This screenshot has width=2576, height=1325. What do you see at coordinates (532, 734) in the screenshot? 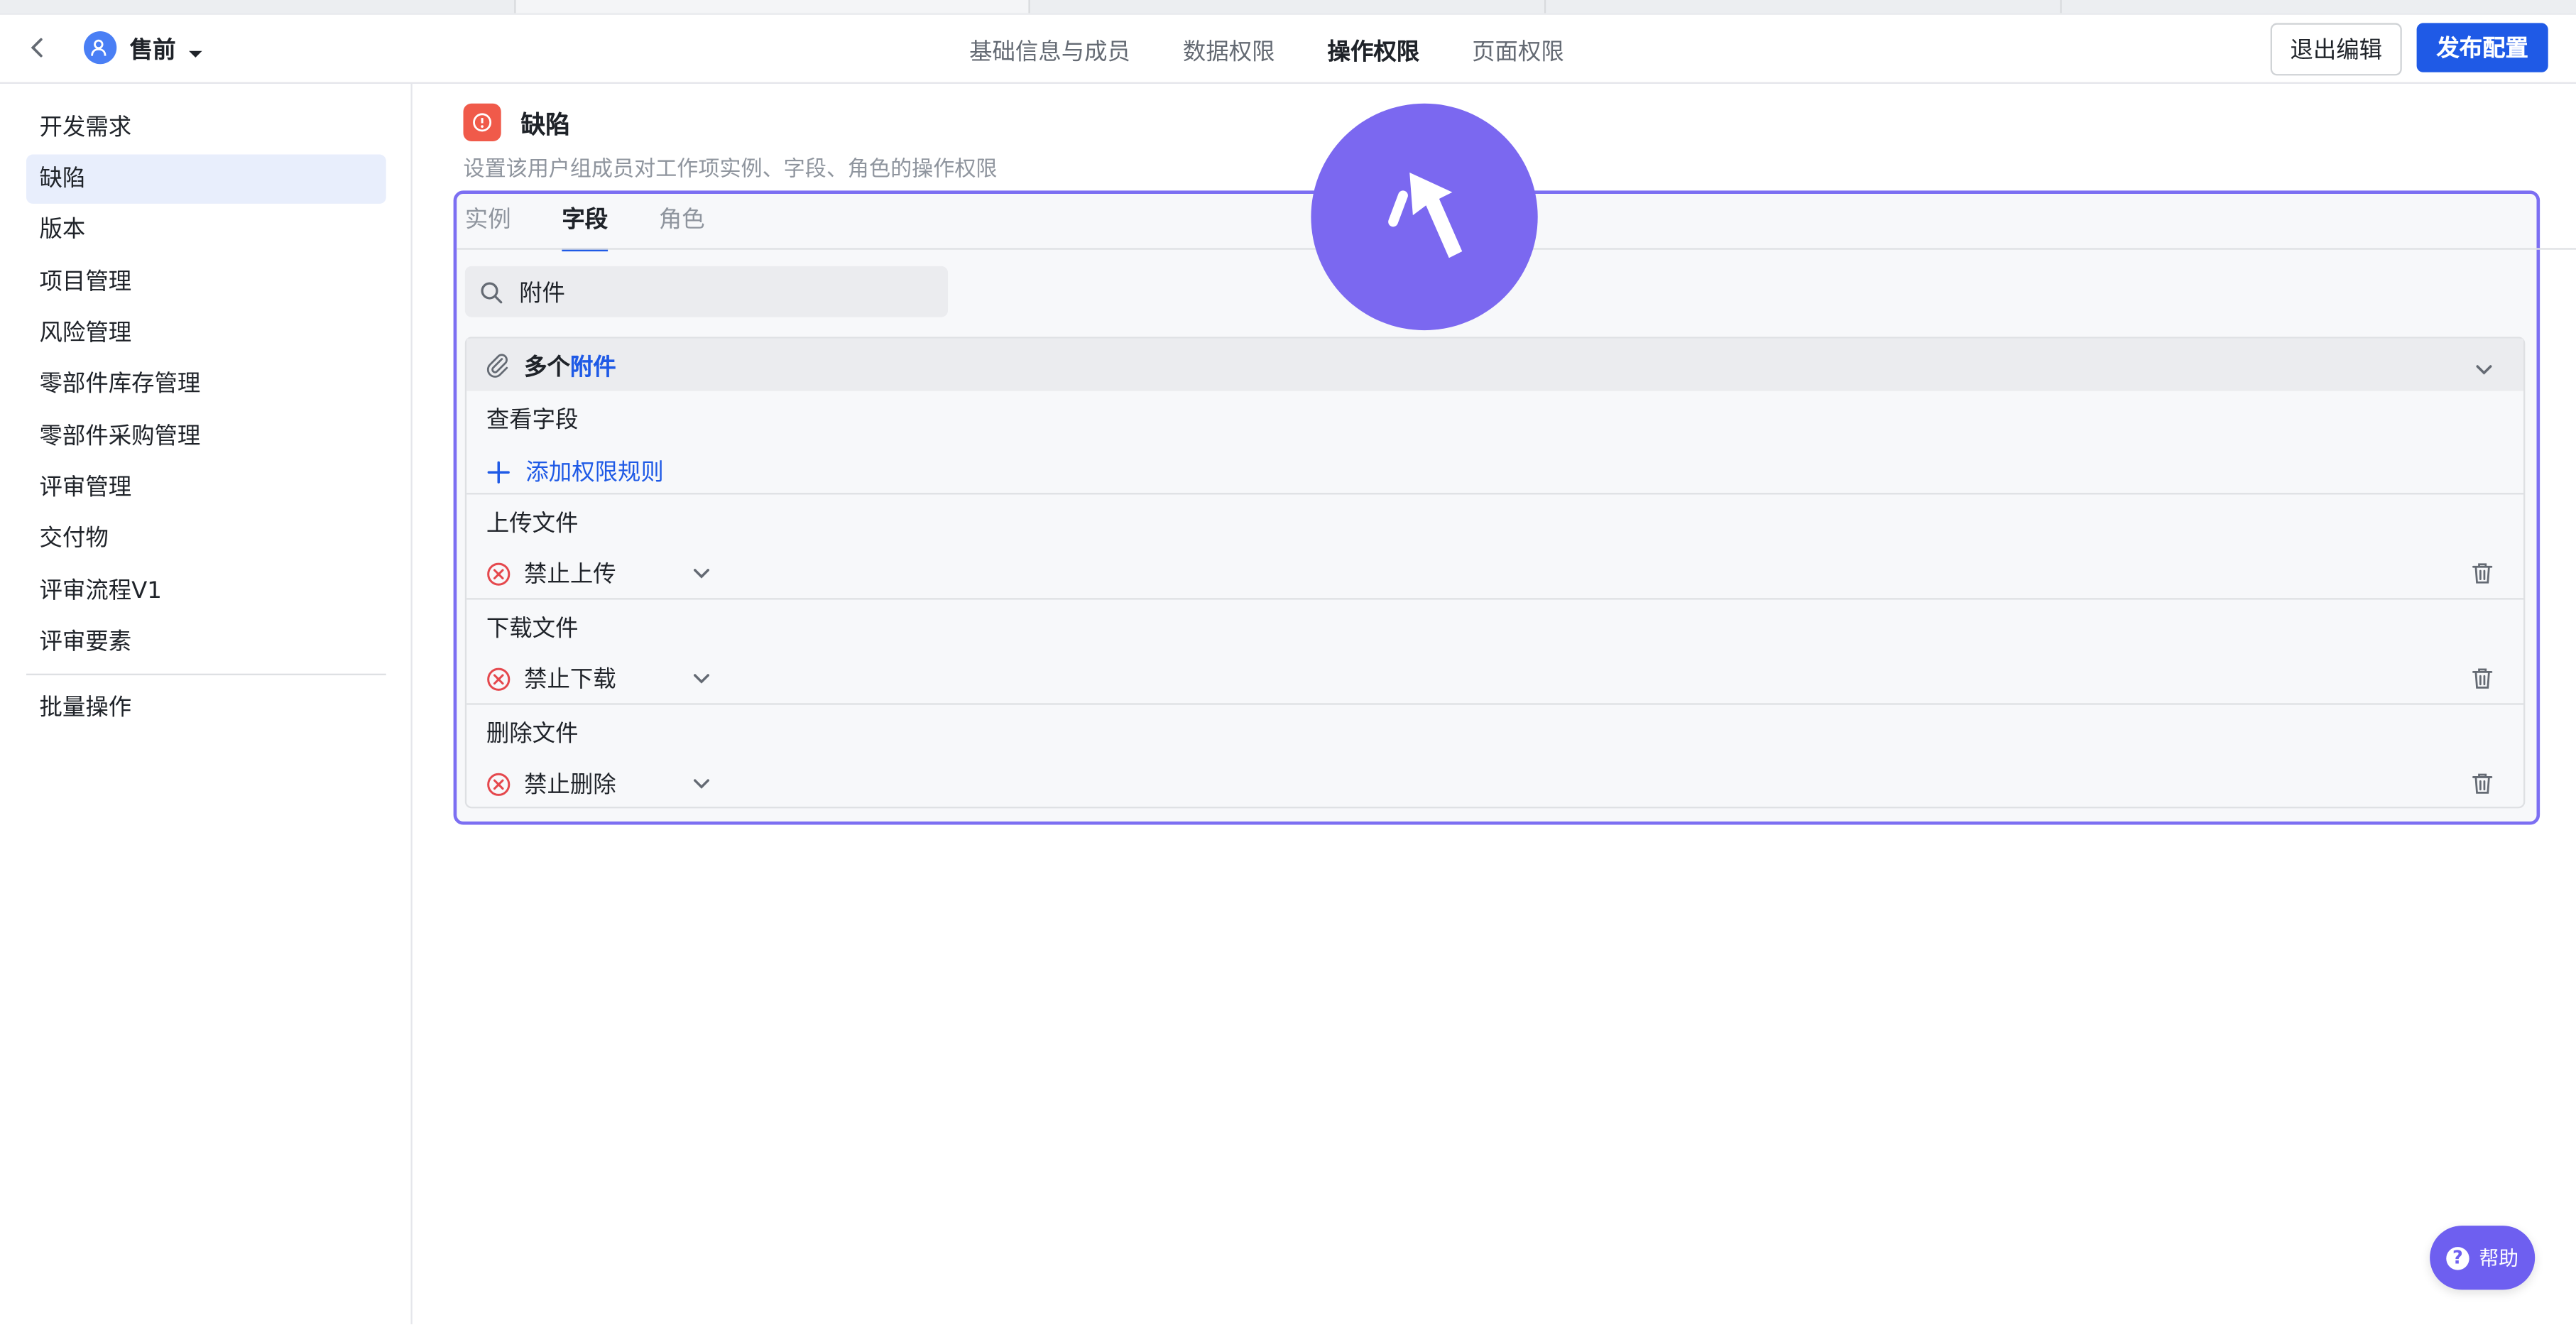
I see `rule-label-delete: 删除文件` at bounding box center [532, 734].